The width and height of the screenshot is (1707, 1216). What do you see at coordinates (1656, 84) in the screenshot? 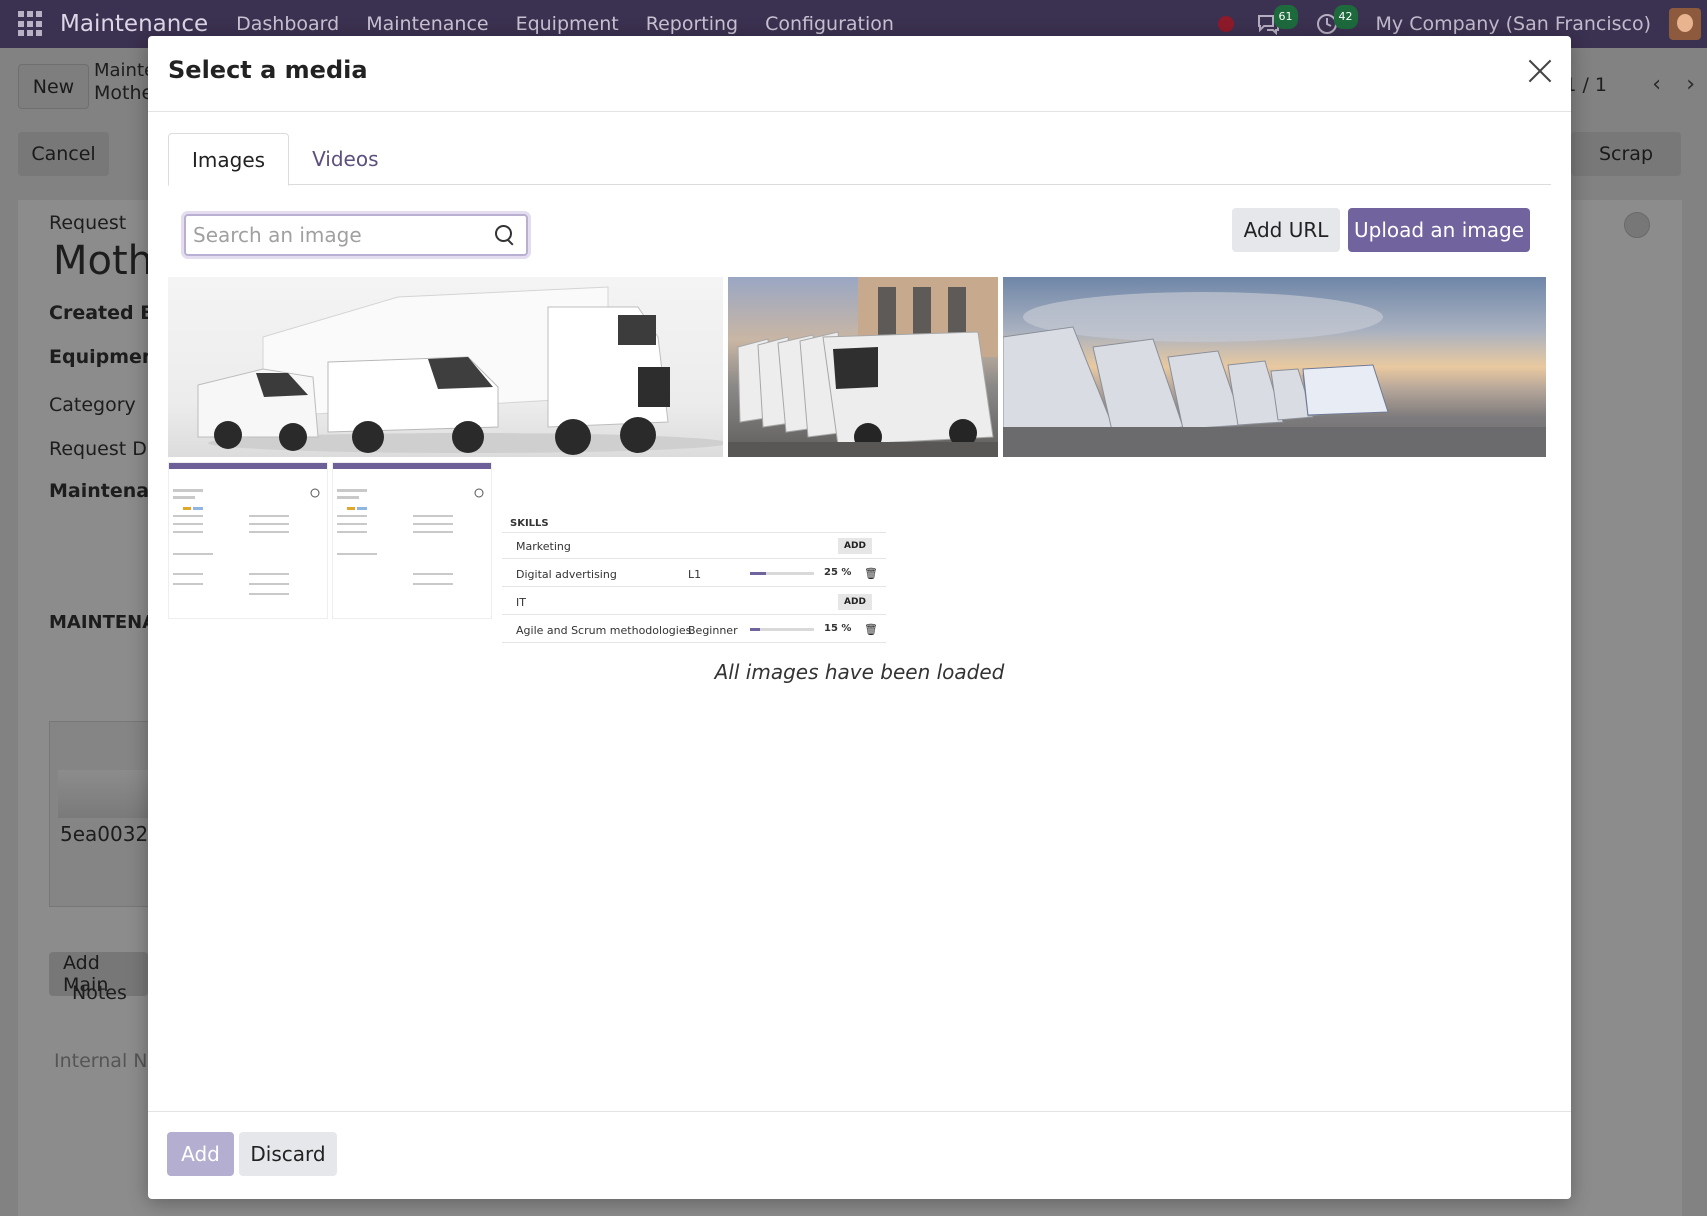
I see `previous-record-icon: ‹` at bounding box center [1656, 84].